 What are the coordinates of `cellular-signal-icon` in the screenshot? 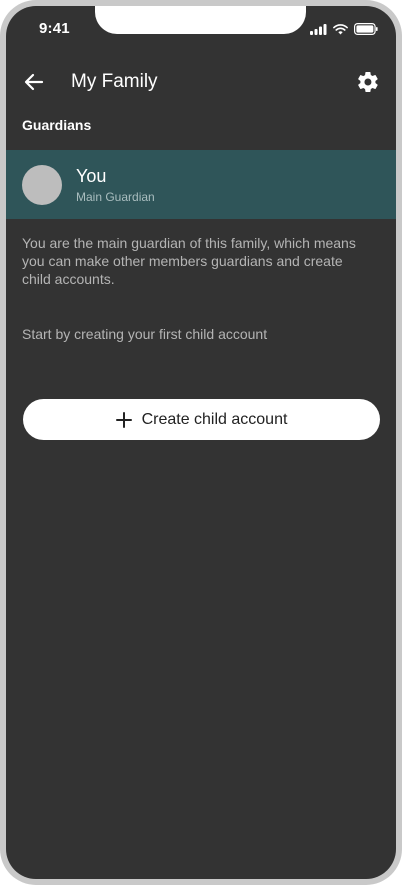 It's located at (318, 29).